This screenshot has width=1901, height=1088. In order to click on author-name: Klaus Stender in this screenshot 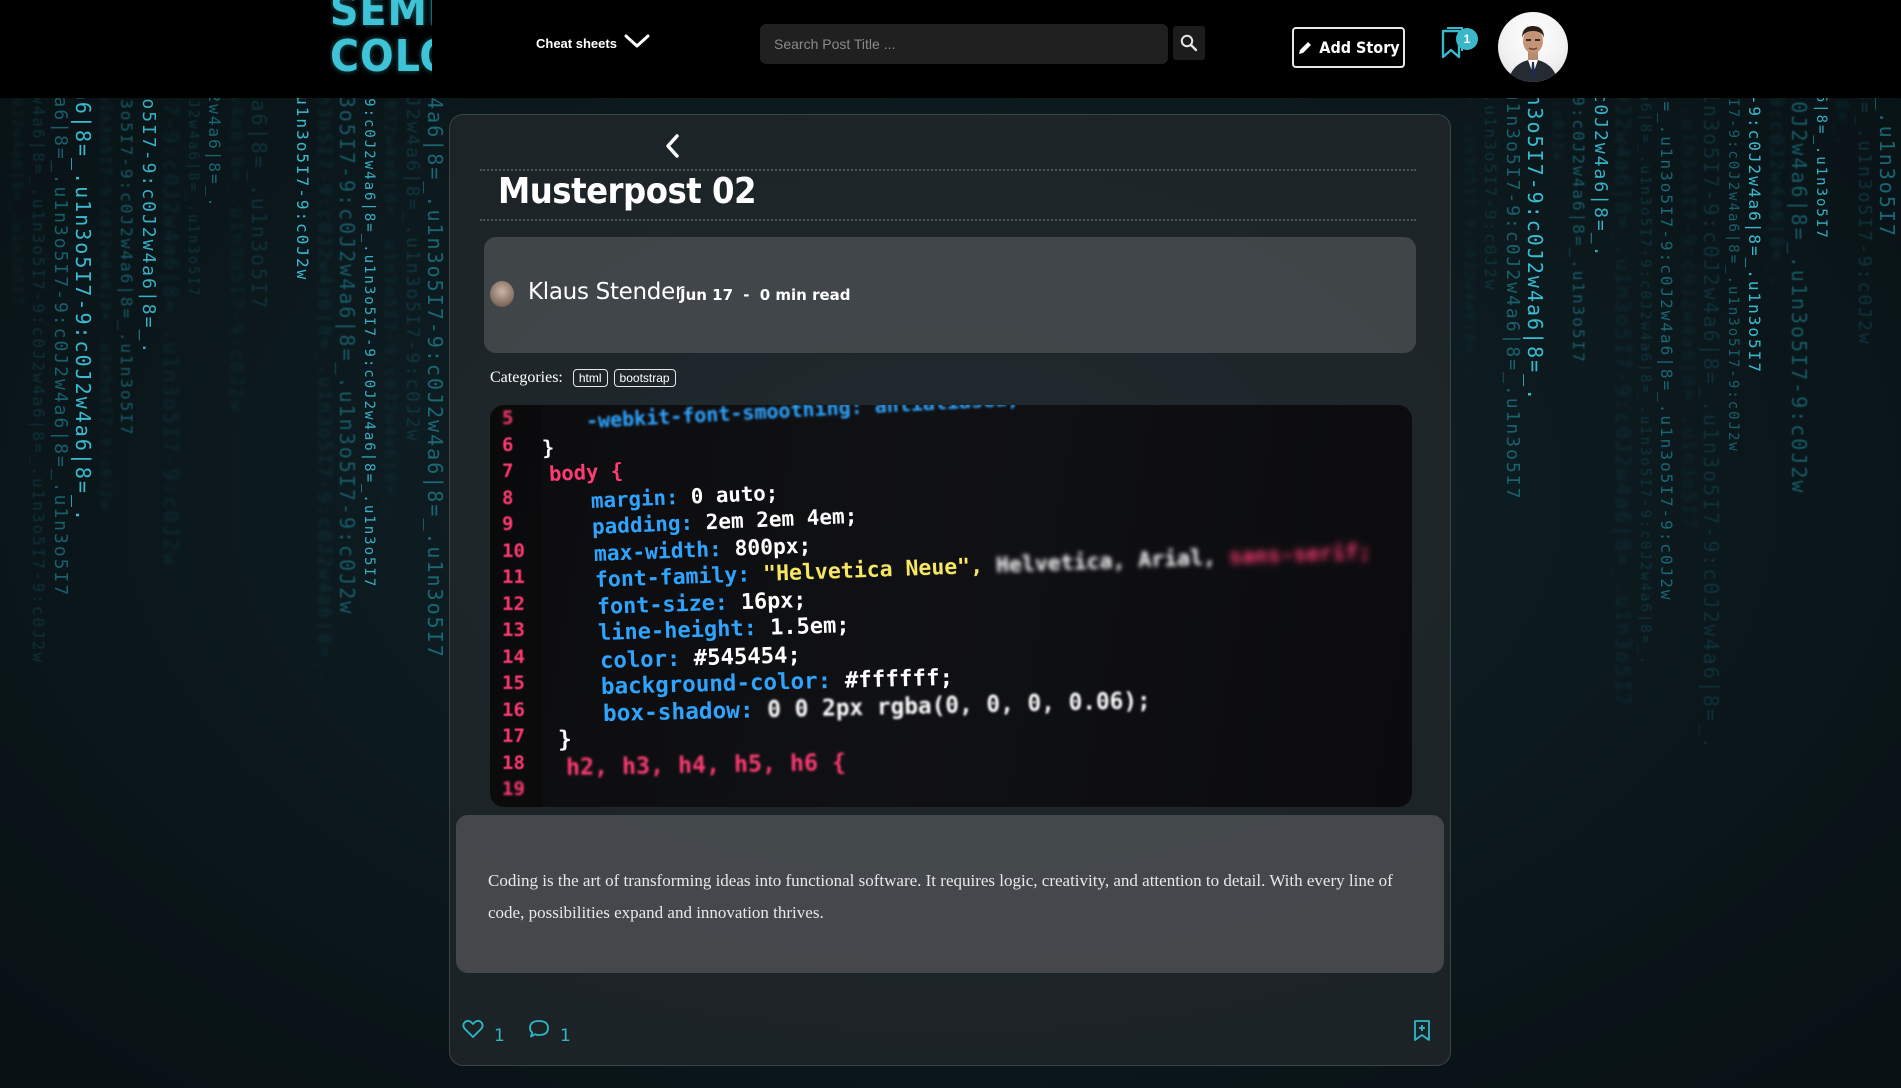, I will do `click(606, 292)`.